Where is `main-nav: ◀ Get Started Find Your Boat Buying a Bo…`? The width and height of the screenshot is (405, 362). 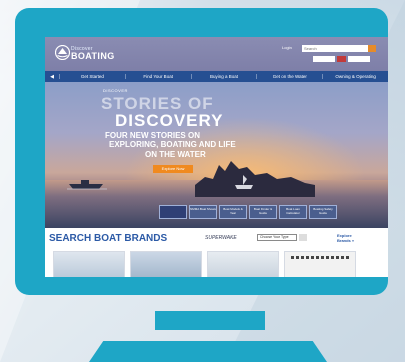 main-nav: ◀ Get Started Find Your Boat Buying a Bo… is located at coordinates (216, 76).